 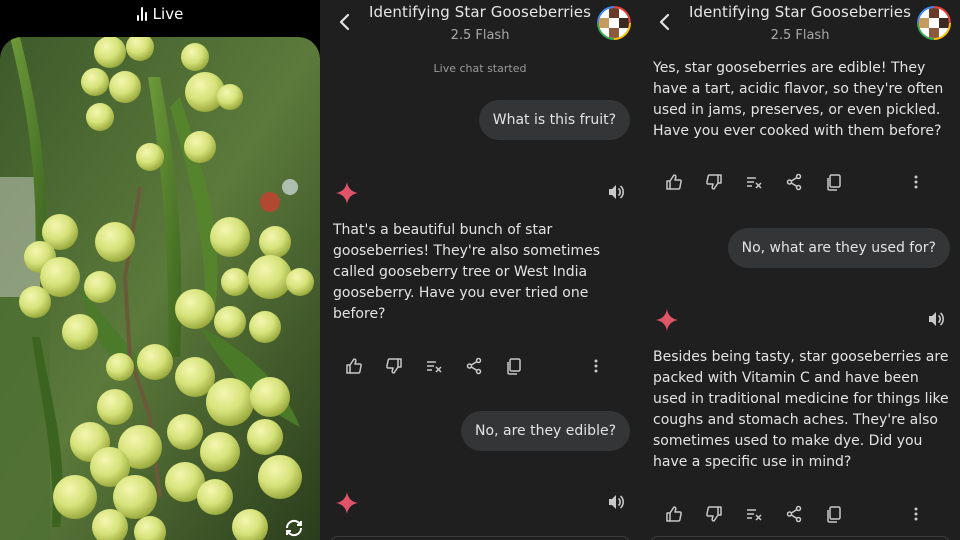 What do you see at coordinates (141, 14) in the screenshot?
I see `waveform-icon` at bounding box center [141, 14].